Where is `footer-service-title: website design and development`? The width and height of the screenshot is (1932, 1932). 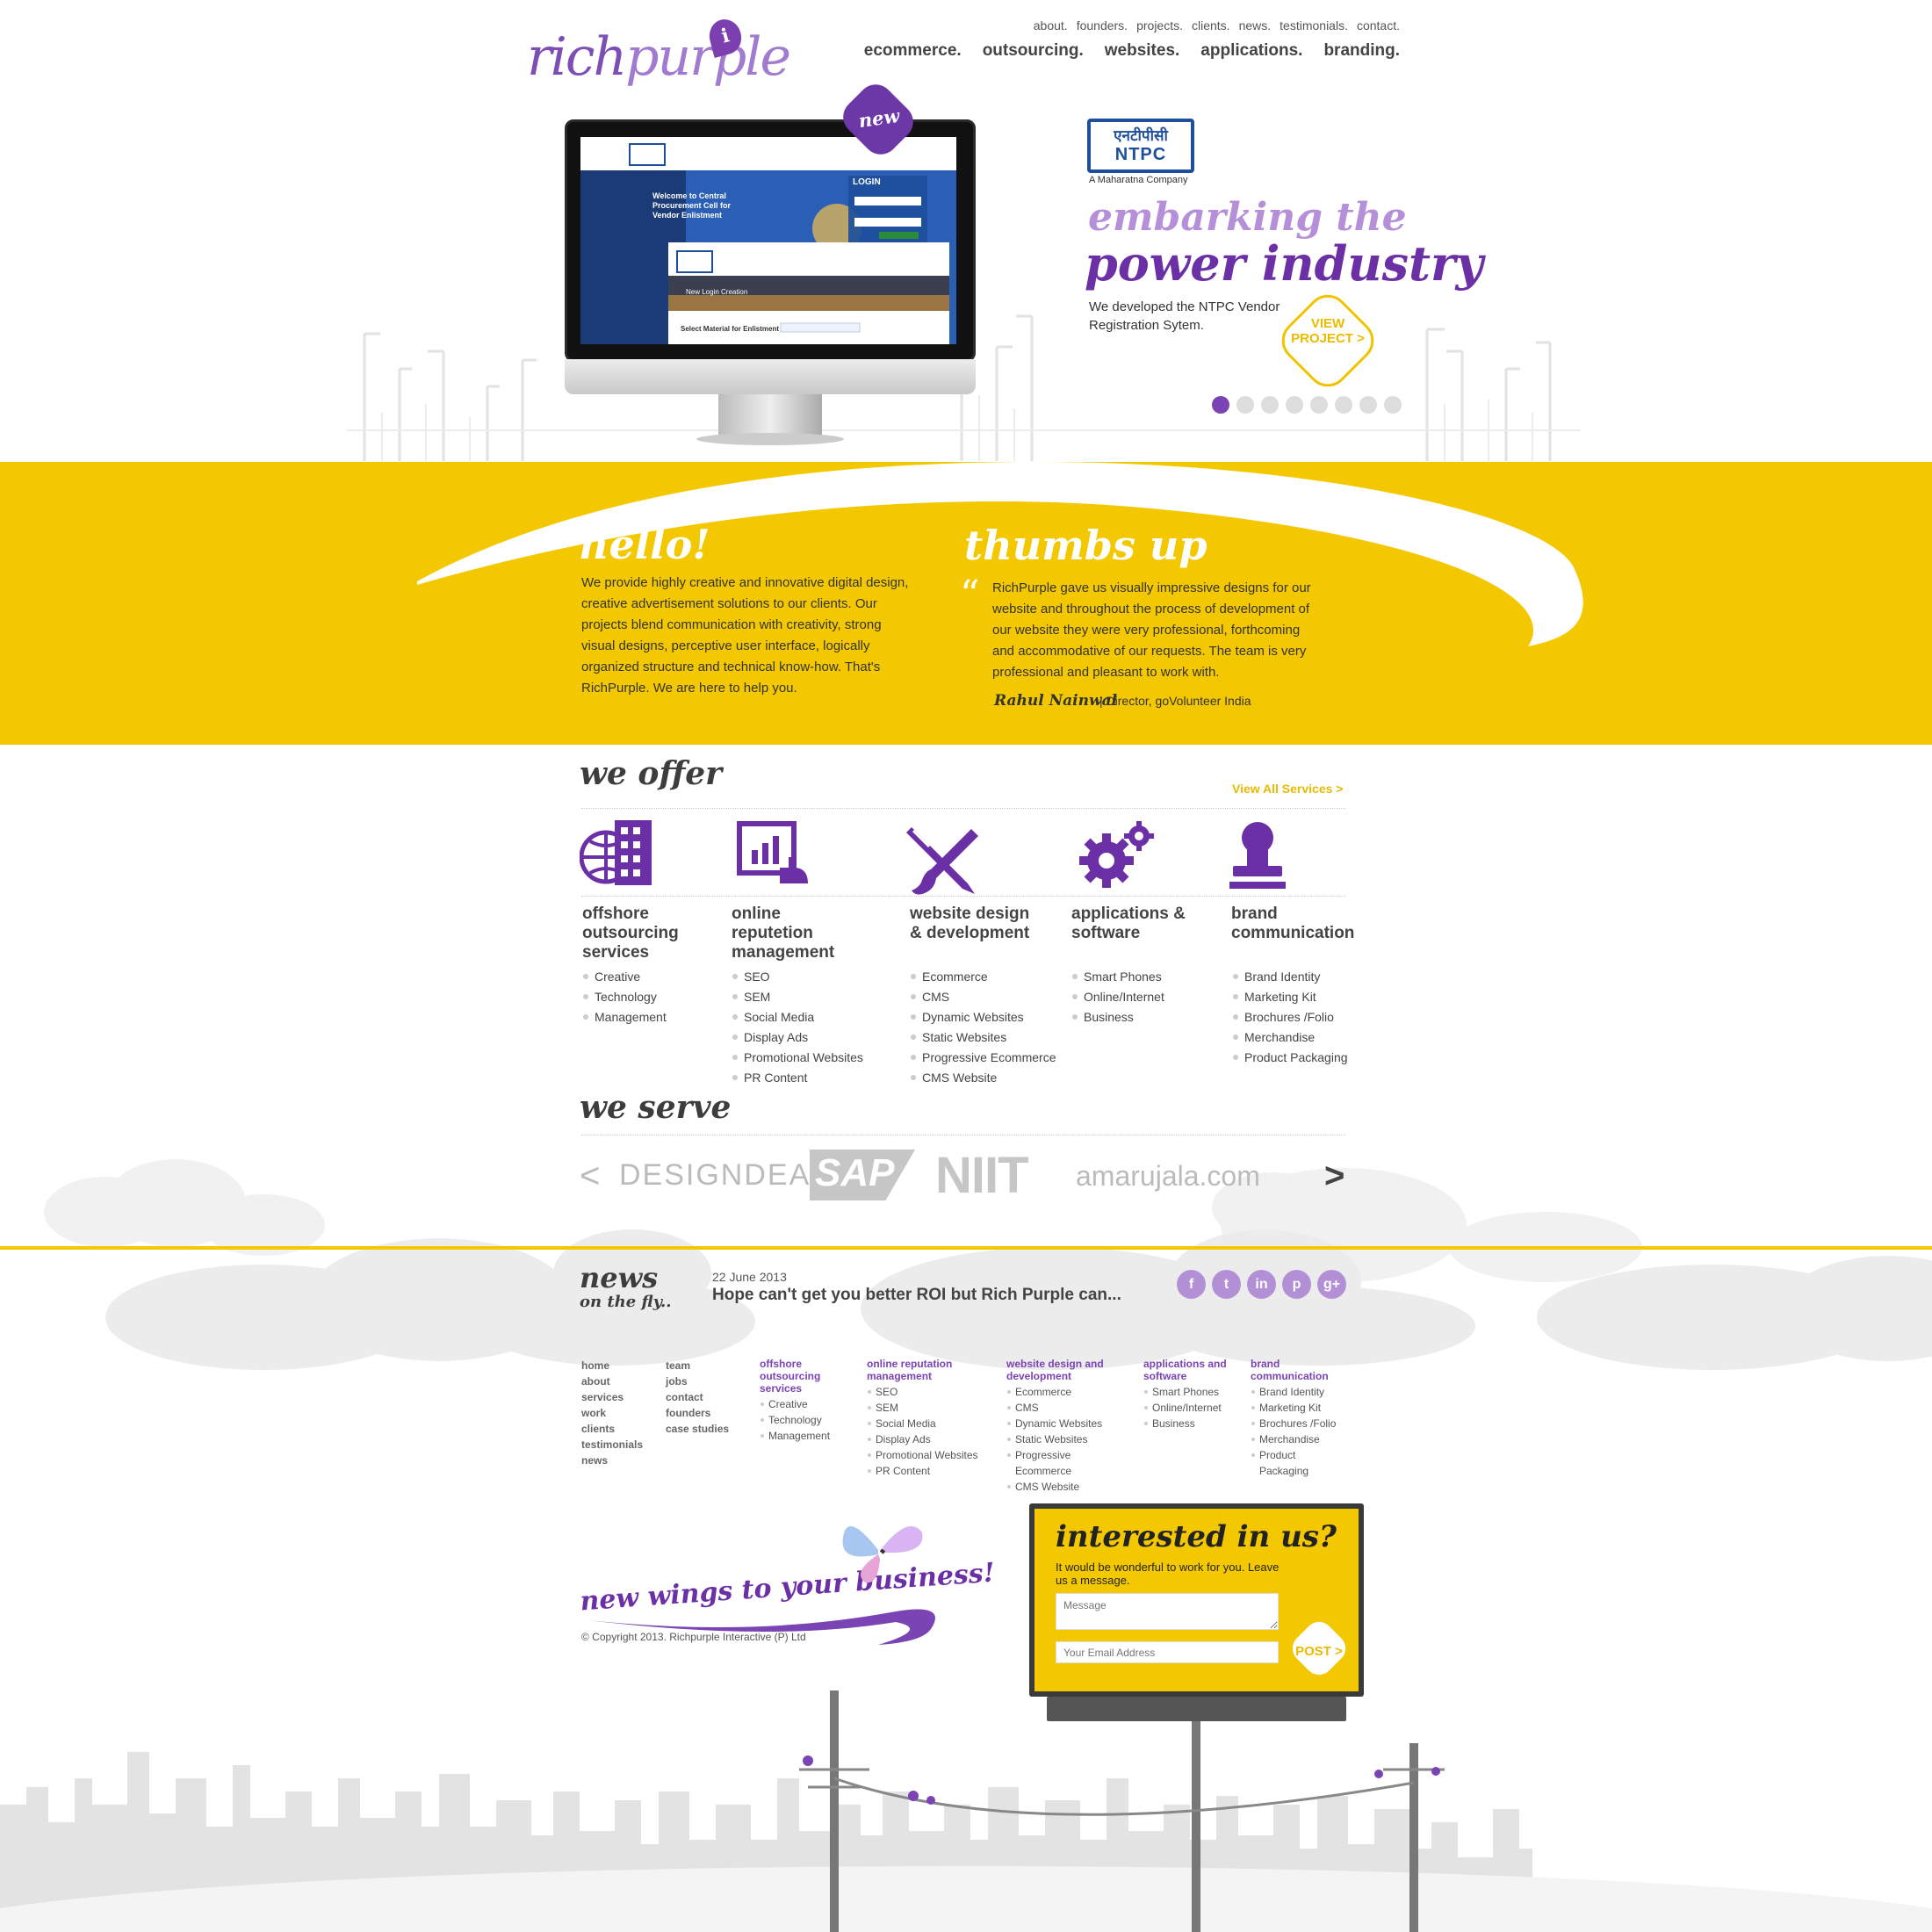 footer-service-title: website design and development is located at coordinates (1063, 1370).